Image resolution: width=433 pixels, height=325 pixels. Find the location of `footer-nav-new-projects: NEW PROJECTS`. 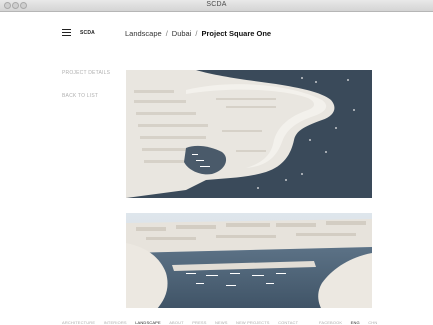

footer-nav-new-projects: NEW PROJECTS is located at coordinates (253, 322).